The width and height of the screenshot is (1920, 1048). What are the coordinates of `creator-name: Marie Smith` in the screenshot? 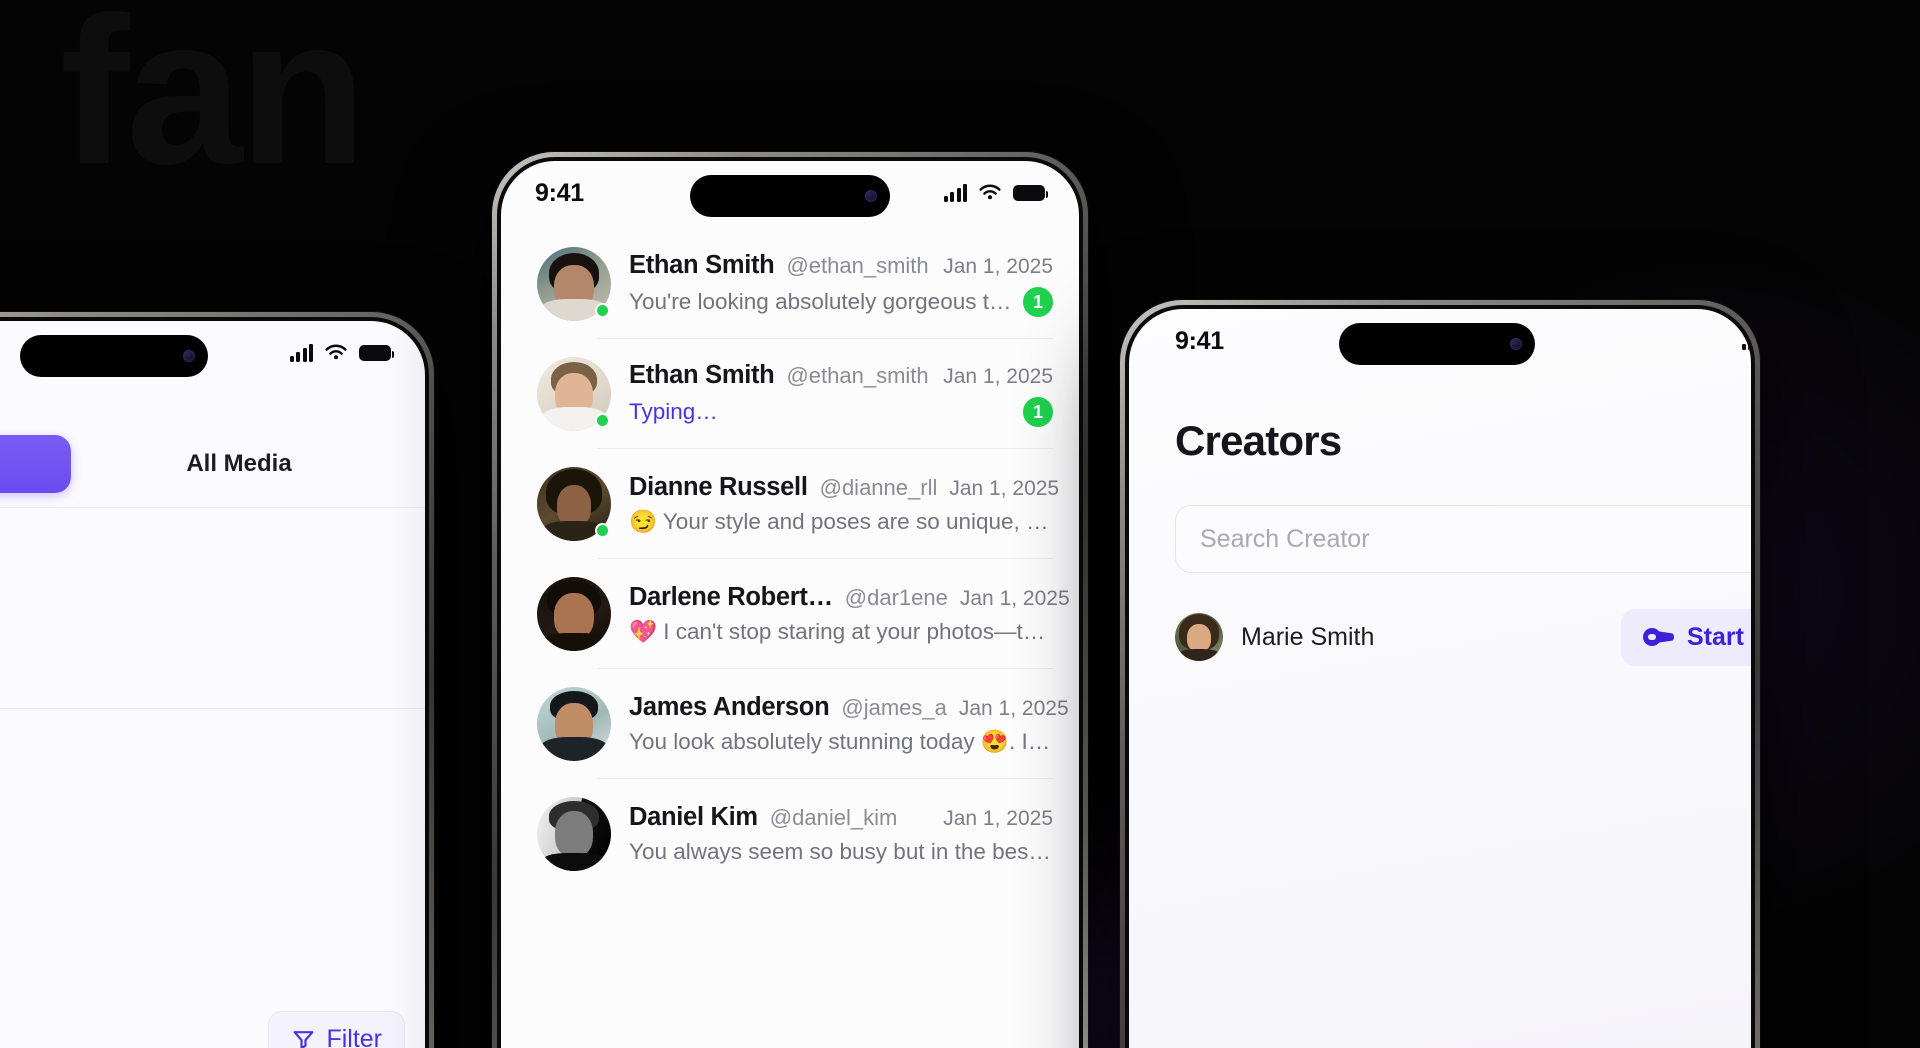 It's located at (1308, 636).